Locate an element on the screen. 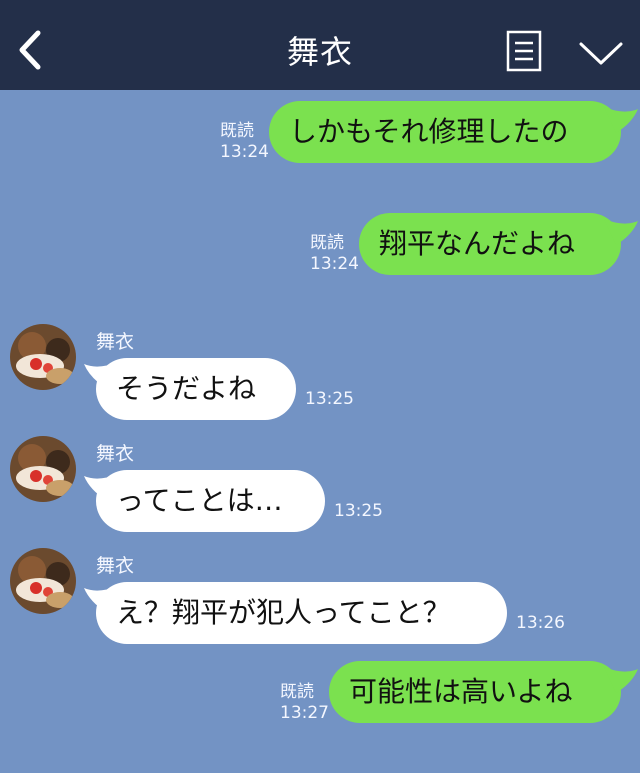 Image resolution: width=640 pixels, height=773 pixels. menu-icon is located at coordinates (524, 51).